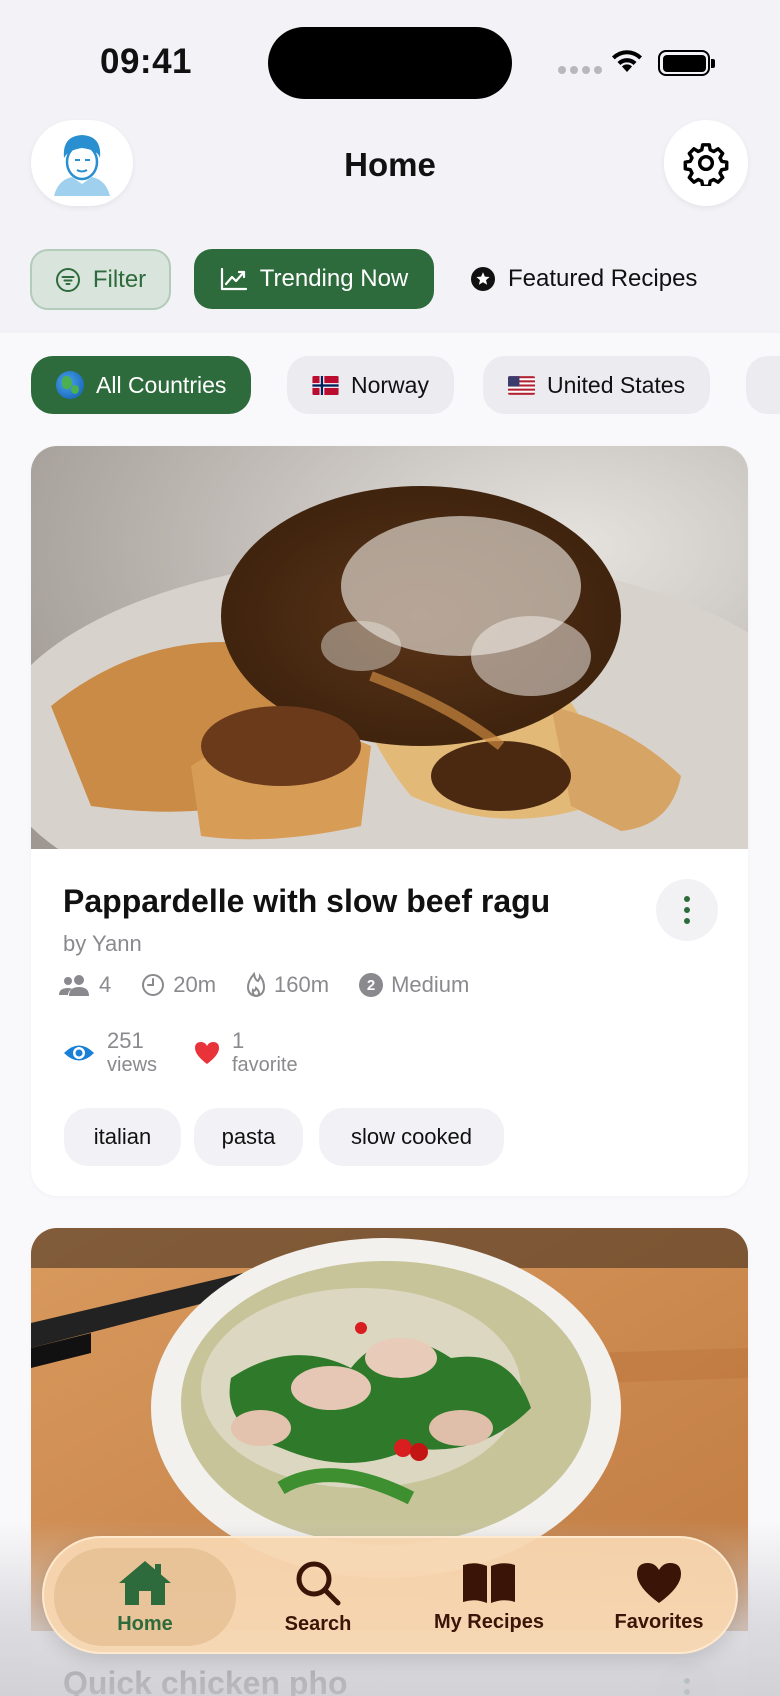  I want to click on gear-icon, so click(706, 164).